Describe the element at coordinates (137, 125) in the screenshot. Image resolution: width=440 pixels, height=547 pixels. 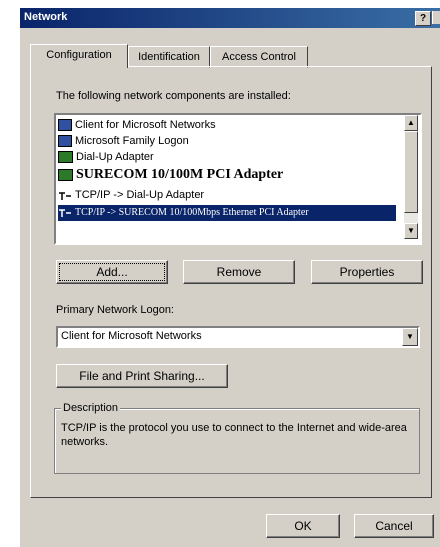
I see `list-item: Client for Microsoft Networks` at that location.